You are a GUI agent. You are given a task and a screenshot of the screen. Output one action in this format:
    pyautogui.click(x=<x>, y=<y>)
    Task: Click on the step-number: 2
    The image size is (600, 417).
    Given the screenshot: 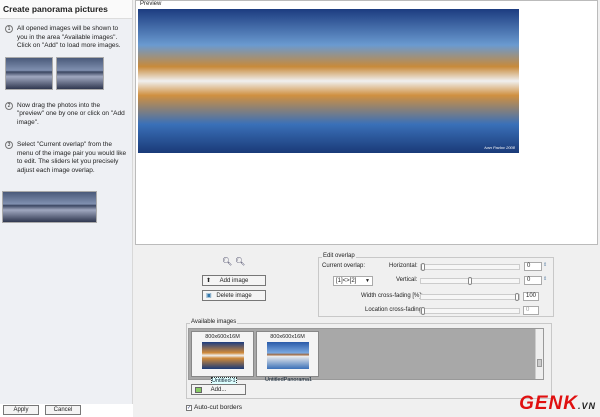 What is the action you would take?
    pyautogui.click(x=9, y=105)
    